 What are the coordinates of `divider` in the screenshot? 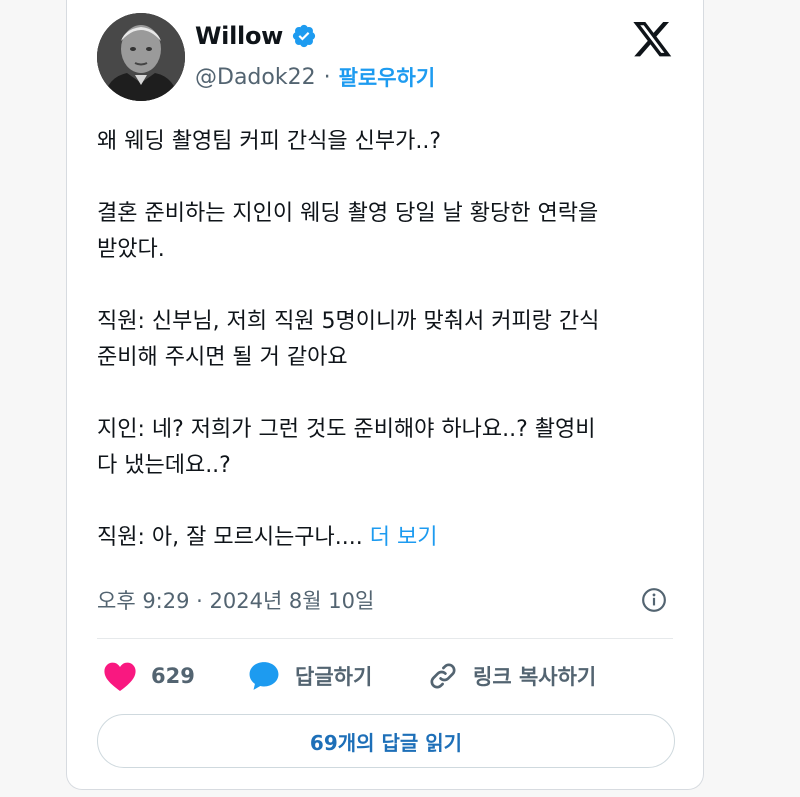 It's located at (385, 638).